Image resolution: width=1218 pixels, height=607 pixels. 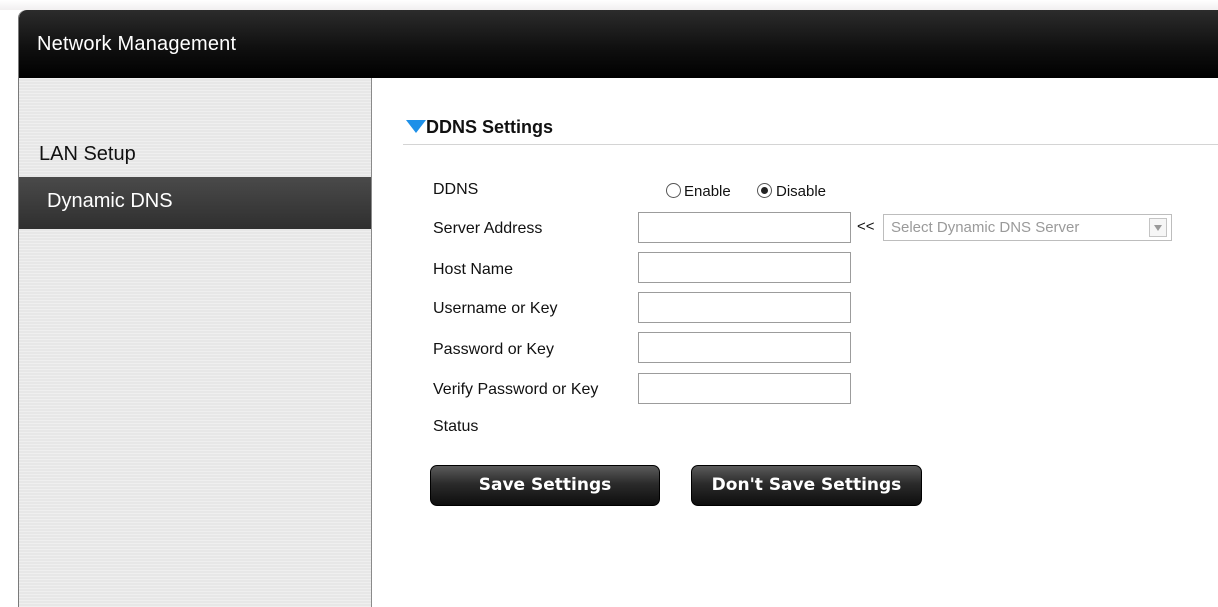 What do you see at coordinates (456, 426) in the screenshot?
I see `status-label: Status` at bounding box center [456, 426].